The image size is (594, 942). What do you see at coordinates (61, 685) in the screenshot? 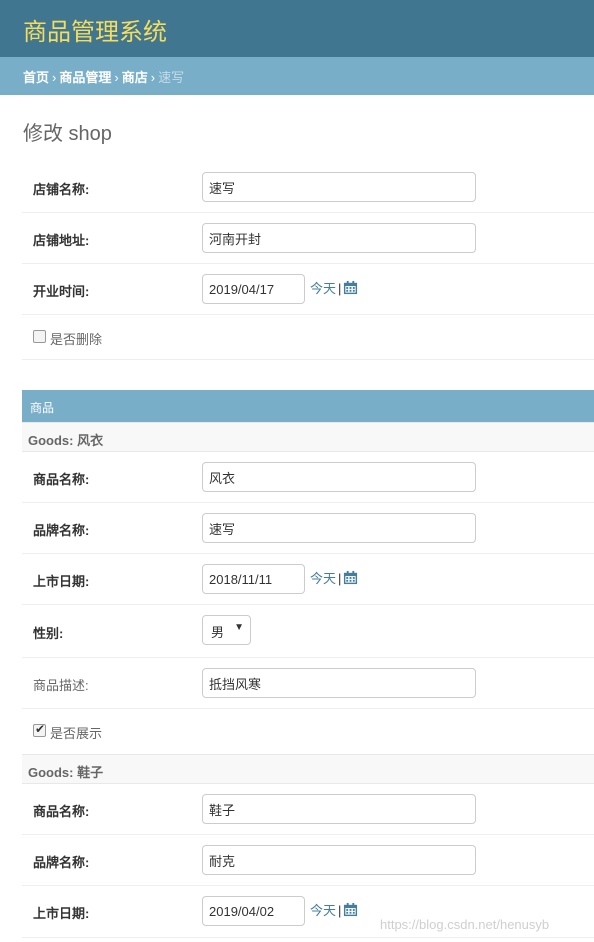
I see `goods-desc-label: 商品描述:` at bounding box center [61, 685].